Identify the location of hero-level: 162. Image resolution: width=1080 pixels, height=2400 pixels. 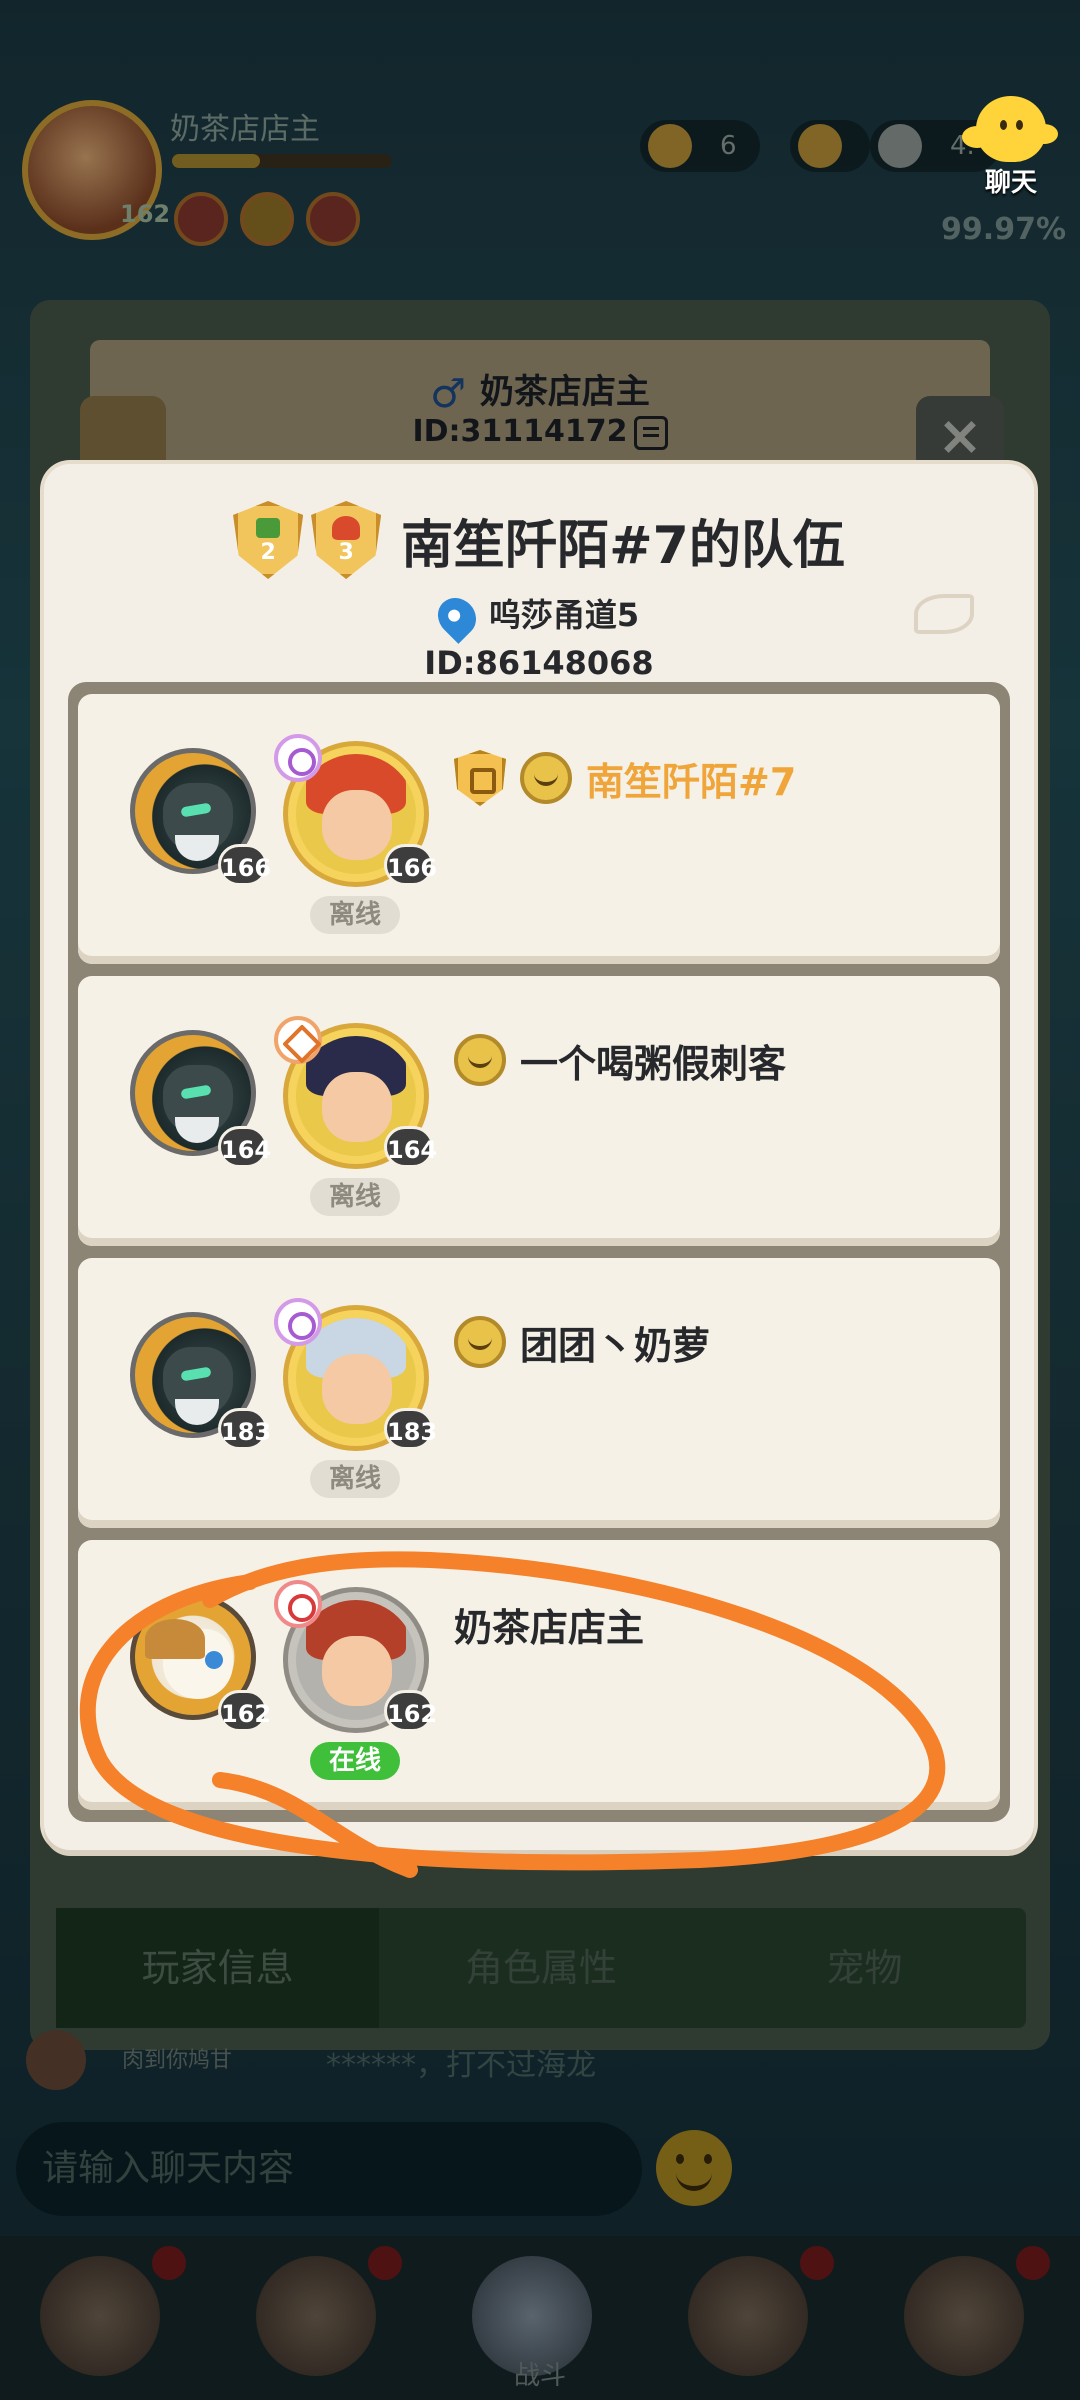
(410, 1711).